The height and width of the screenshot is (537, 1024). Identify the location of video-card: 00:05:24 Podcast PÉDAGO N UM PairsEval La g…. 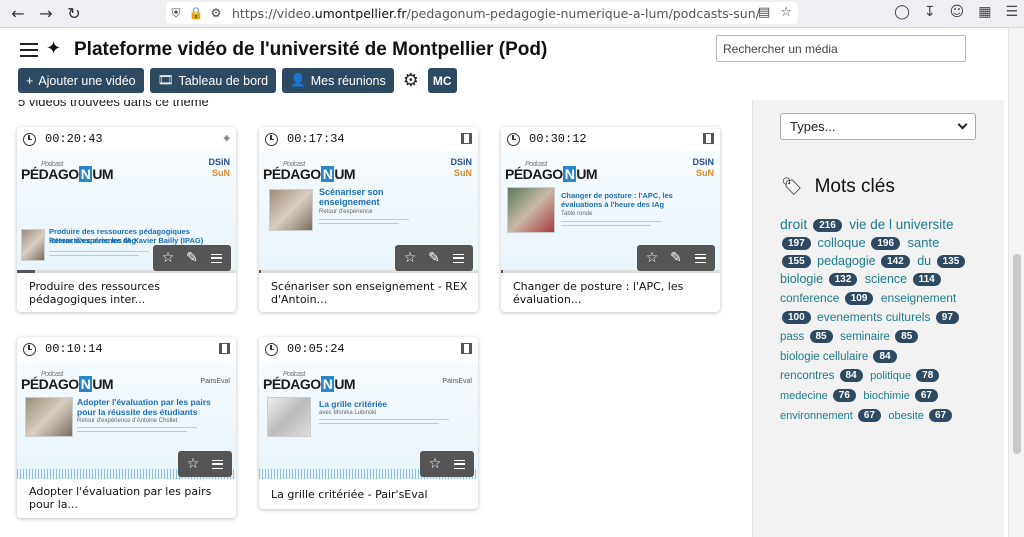
(368, 423).